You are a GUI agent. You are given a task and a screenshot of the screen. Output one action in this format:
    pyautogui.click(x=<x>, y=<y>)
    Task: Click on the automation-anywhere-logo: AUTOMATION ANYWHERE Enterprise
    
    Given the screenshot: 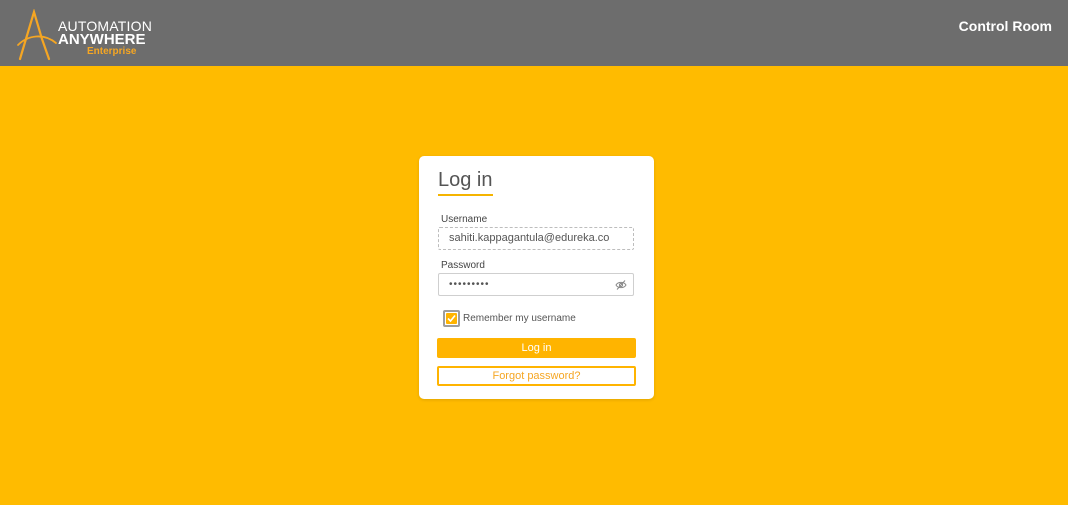 What is the action you would take?
    pyautogui.click(x=91, y=35)
    